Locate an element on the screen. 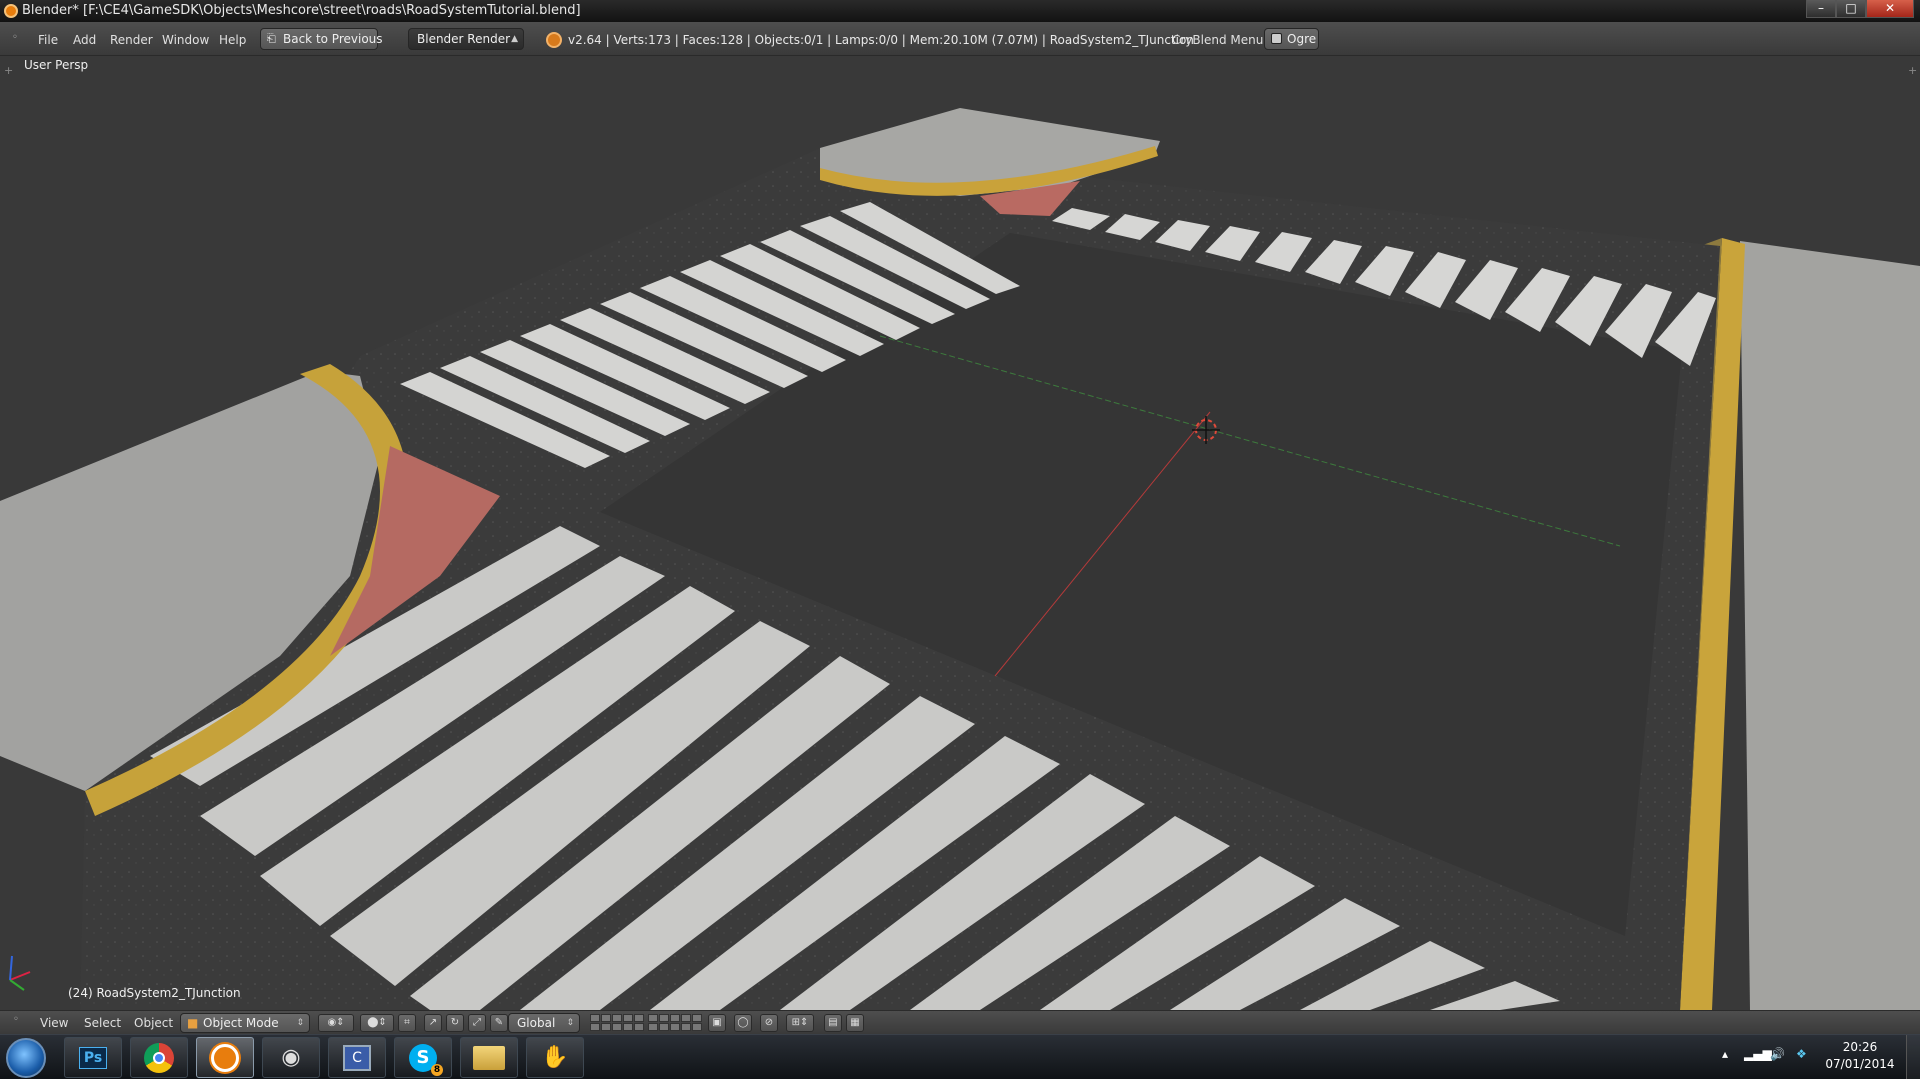  skype-badge: 8 is located at coordinates (437, 1069).